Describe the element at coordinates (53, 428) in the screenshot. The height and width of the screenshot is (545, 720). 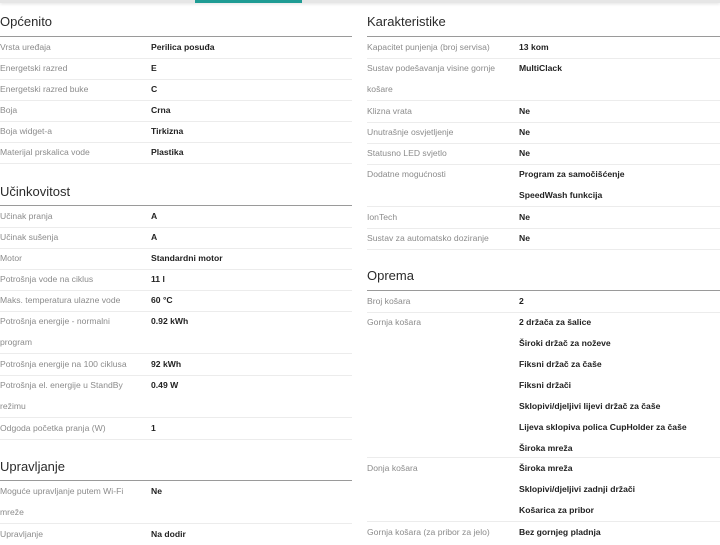
I see `spec-label: Odgoda početka pranja (W)` at that location.